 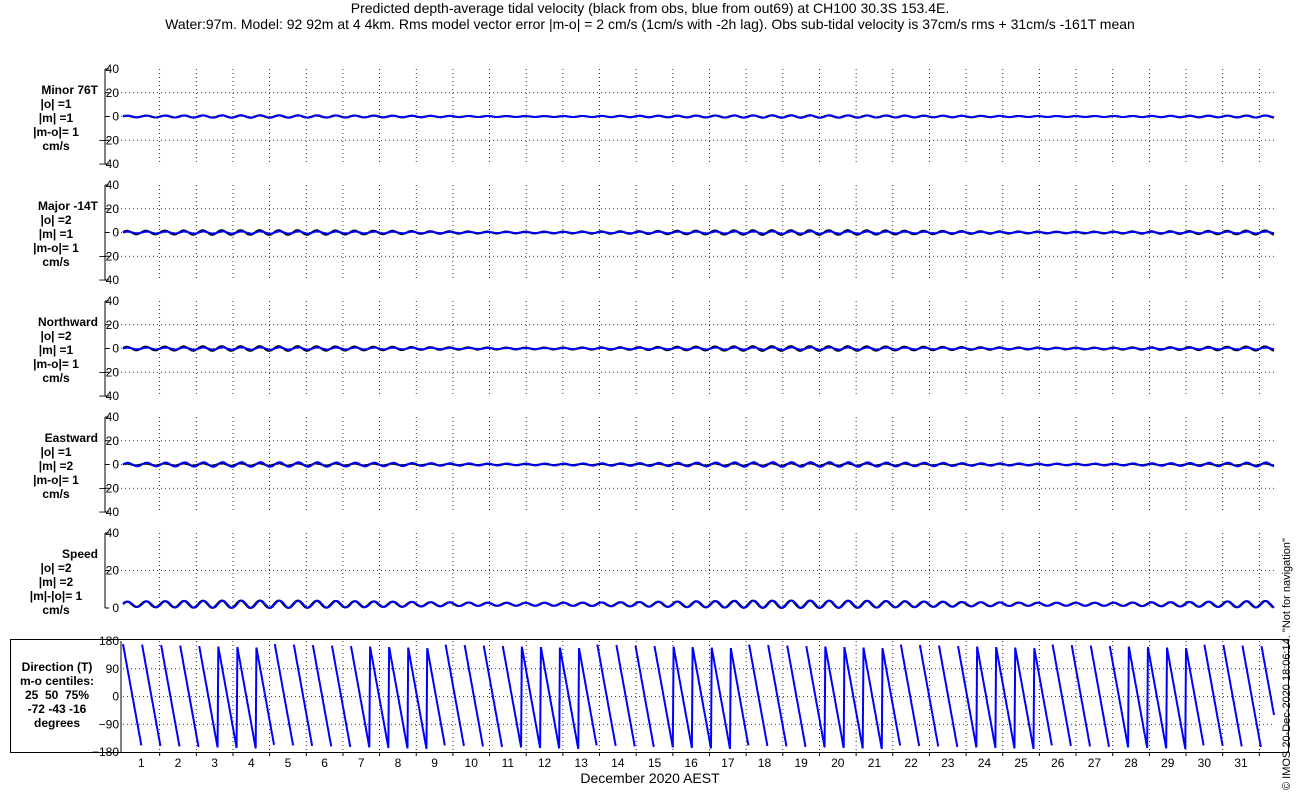 What do you see at coordinates (79, 554) in the screenshot?
I see `panel-label-line: Speed` at bounding box center [79, 554].